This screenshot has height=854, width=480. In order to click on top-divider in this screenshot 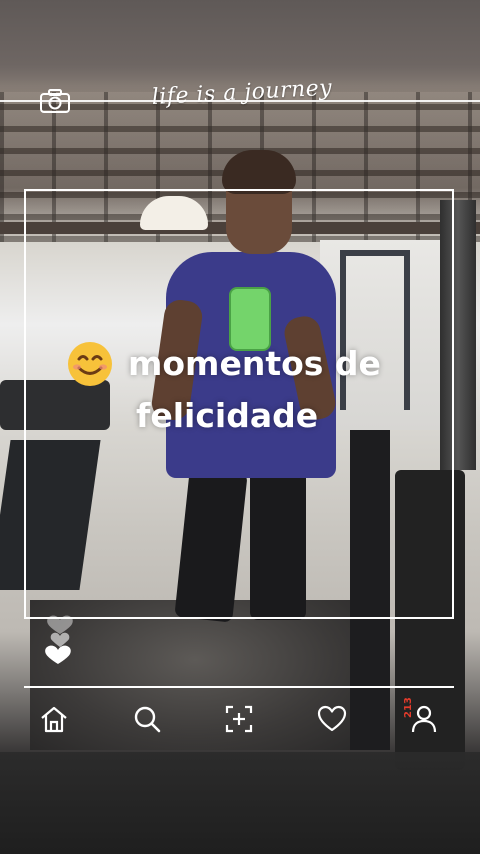, I will do `click(240, 101)`.